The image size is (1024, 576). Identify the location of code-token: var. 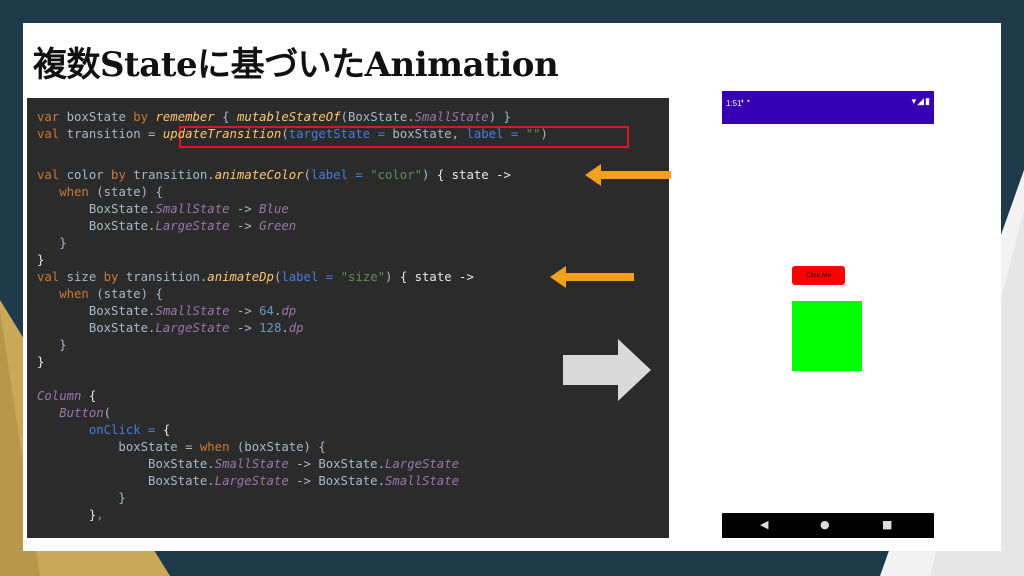
(48, 117).